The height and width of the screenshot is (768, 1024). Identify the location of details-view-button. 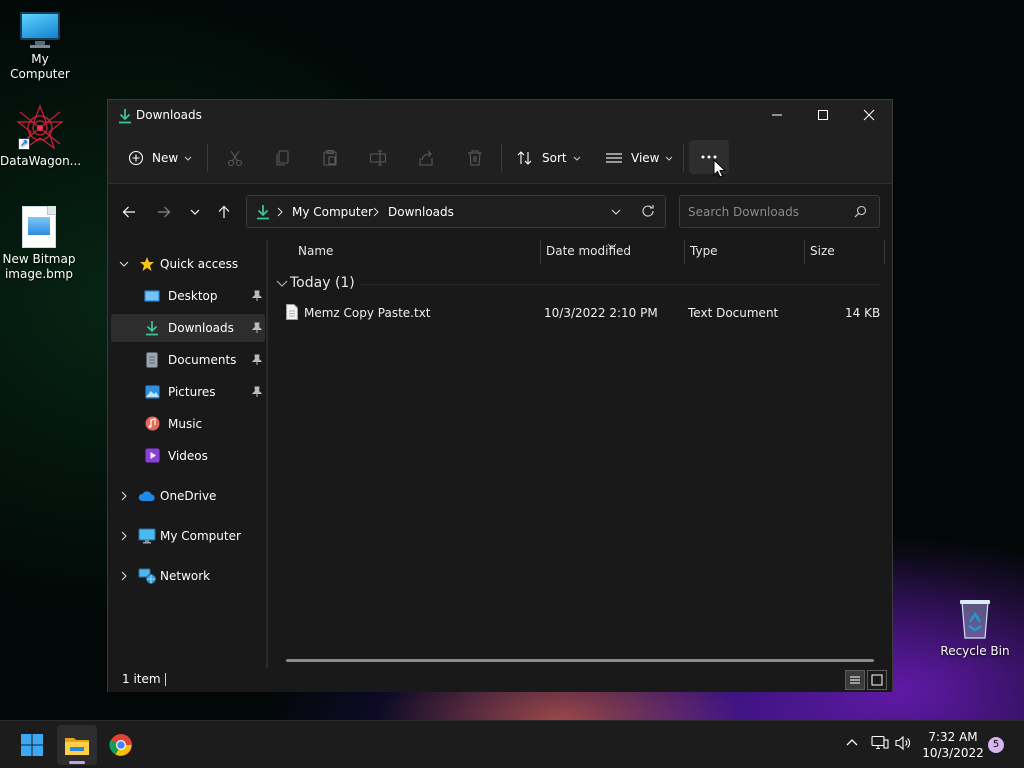
(855, 680).